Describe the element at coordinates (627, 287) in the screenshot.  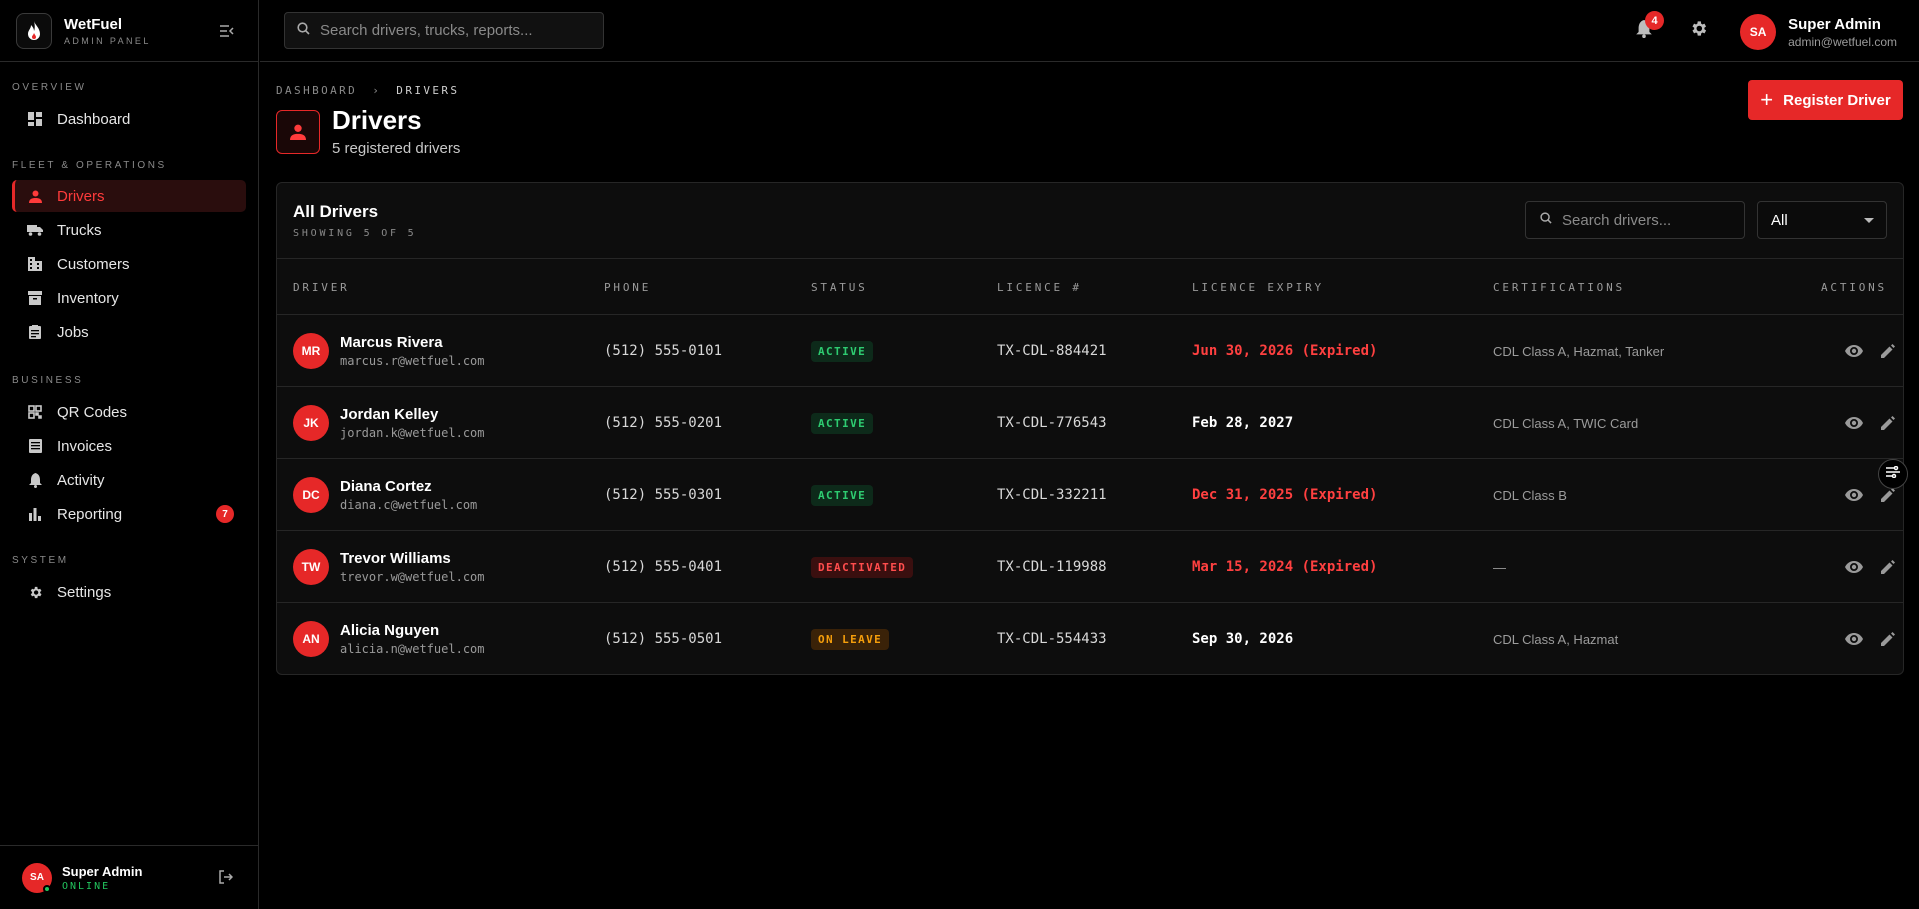
I see `column-header-phone: PHONE` at that location.